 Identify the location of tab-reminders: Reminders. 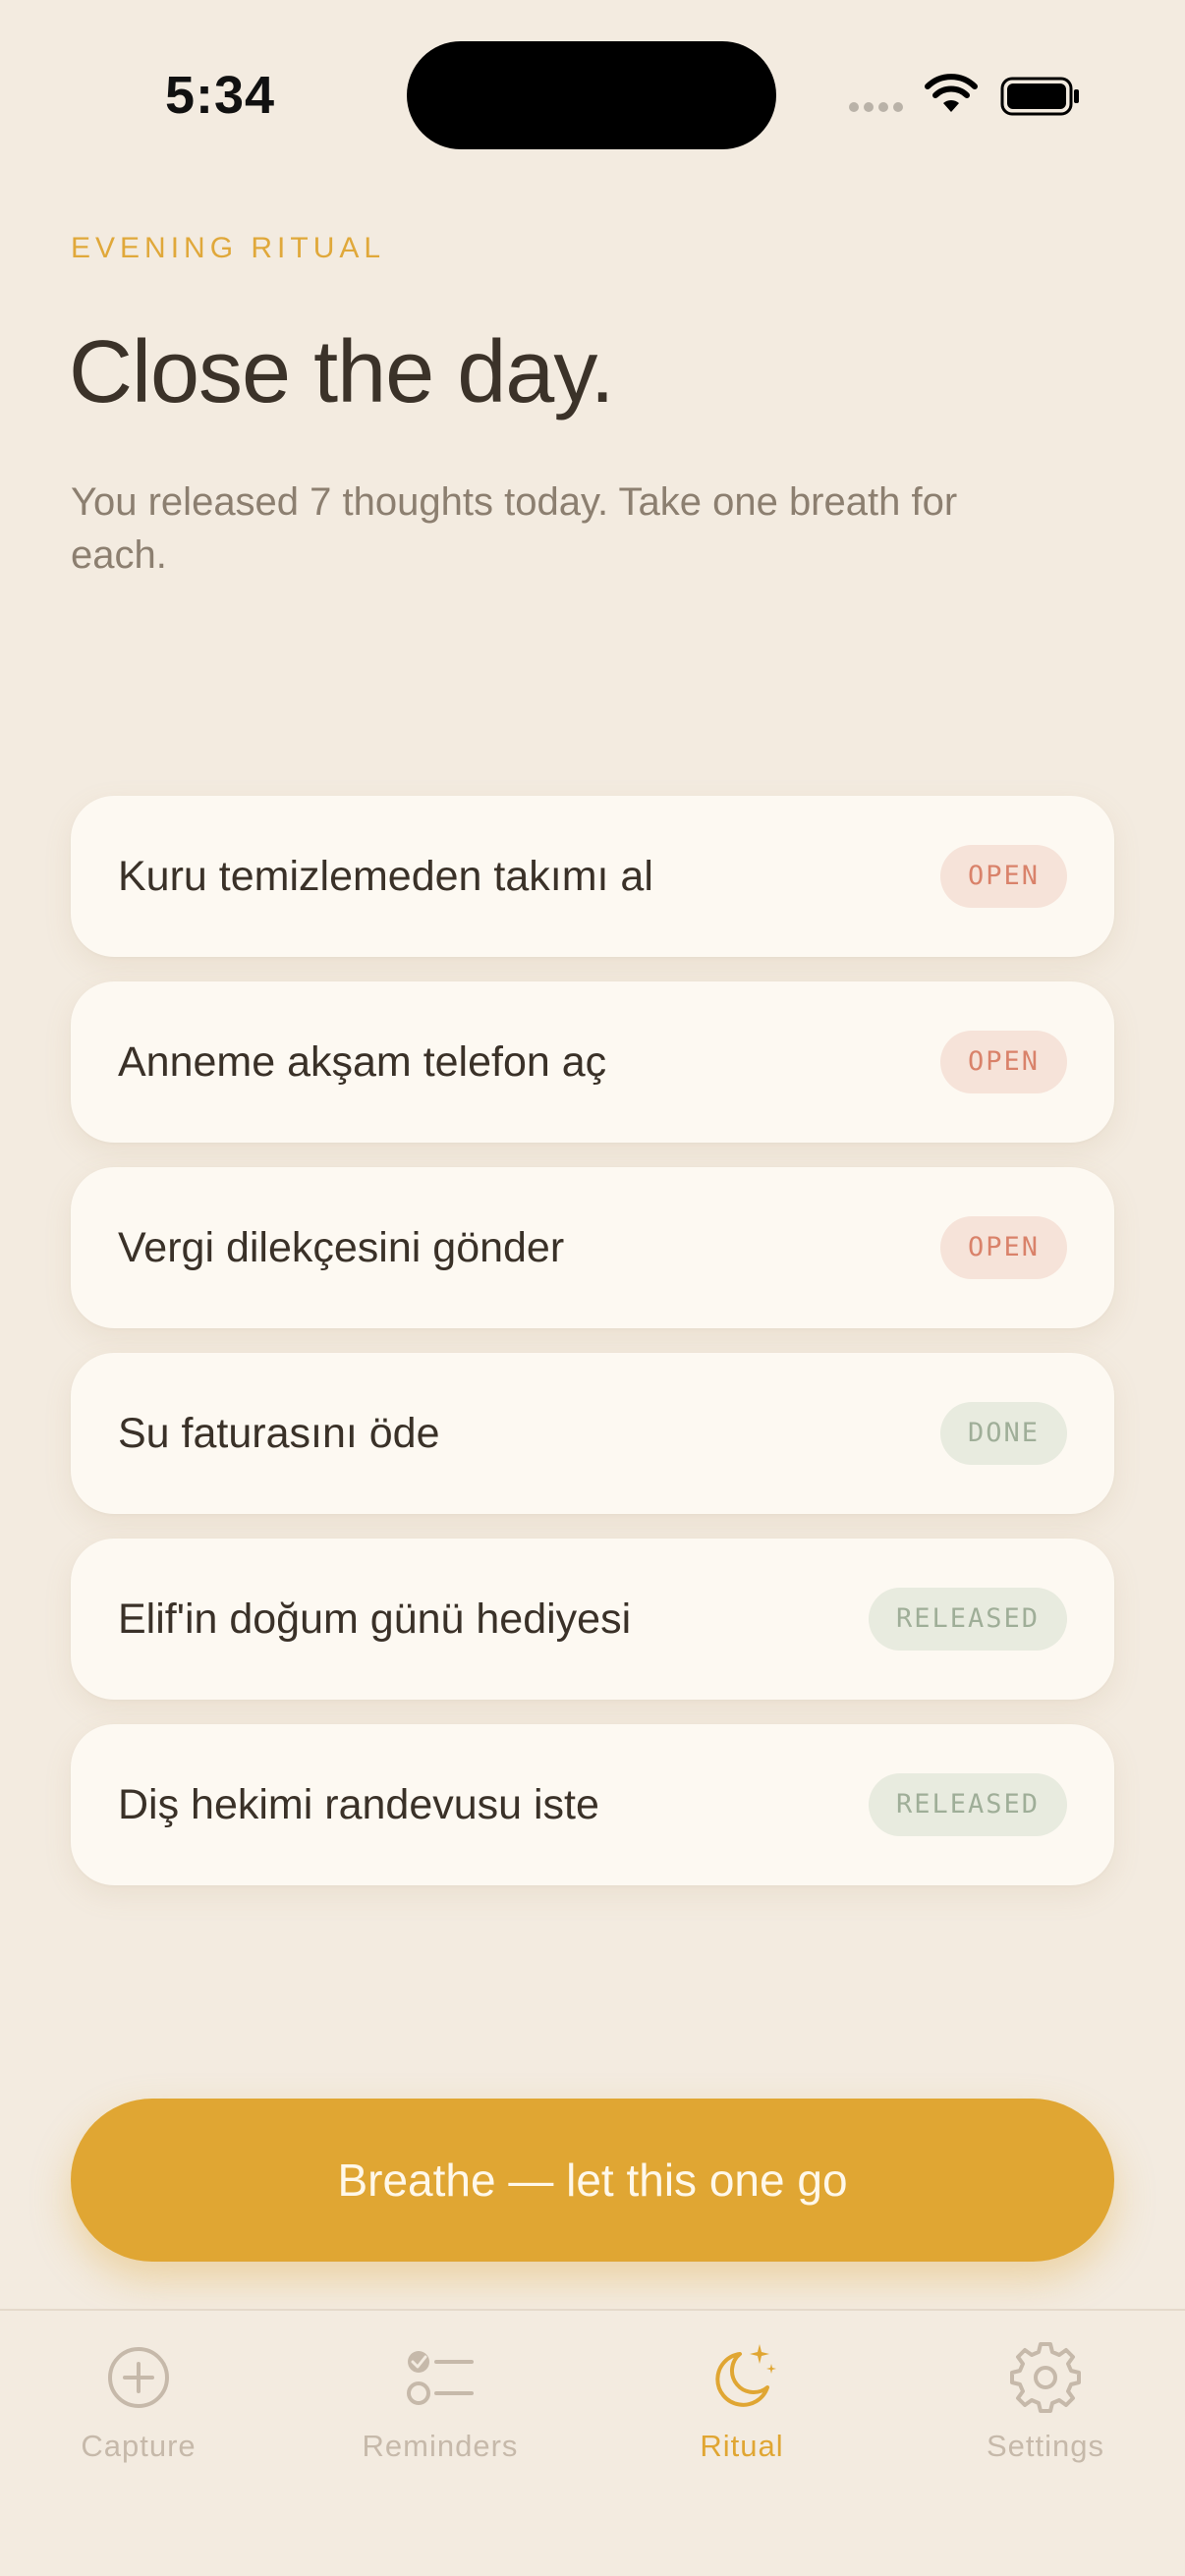
(440, 2402).